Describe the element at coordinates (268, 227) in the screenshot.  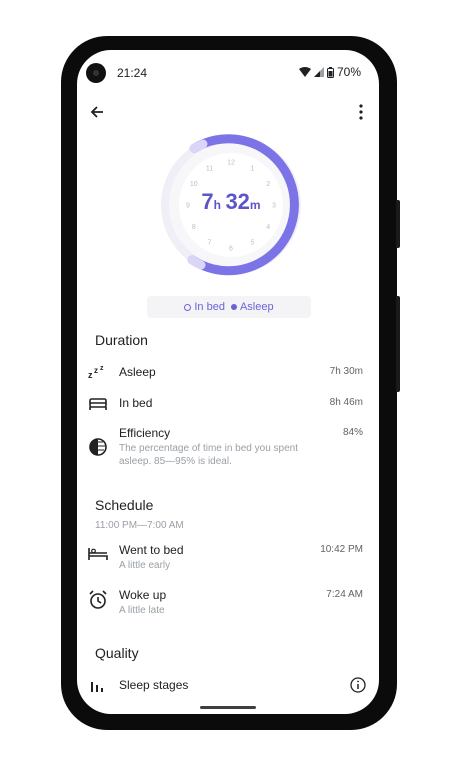
I see `dial-hour-4: 4` at that location.